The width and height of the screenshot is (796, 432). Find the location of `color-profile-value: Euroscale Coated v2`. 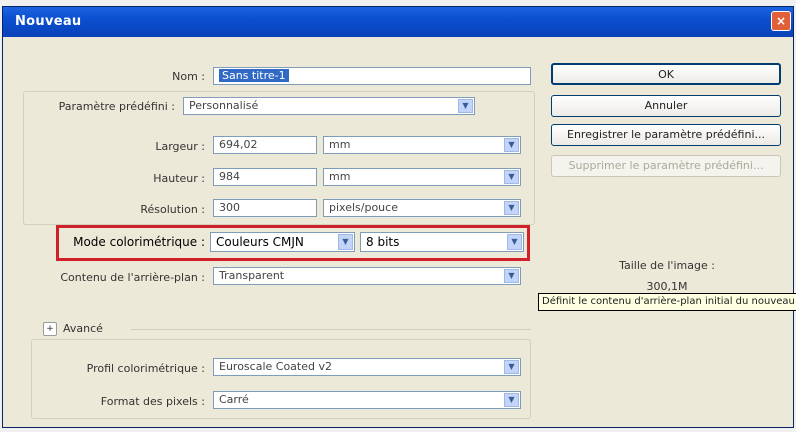

color-profile-value: Euroscale Coated v2 is located at coordinates (275, 366).